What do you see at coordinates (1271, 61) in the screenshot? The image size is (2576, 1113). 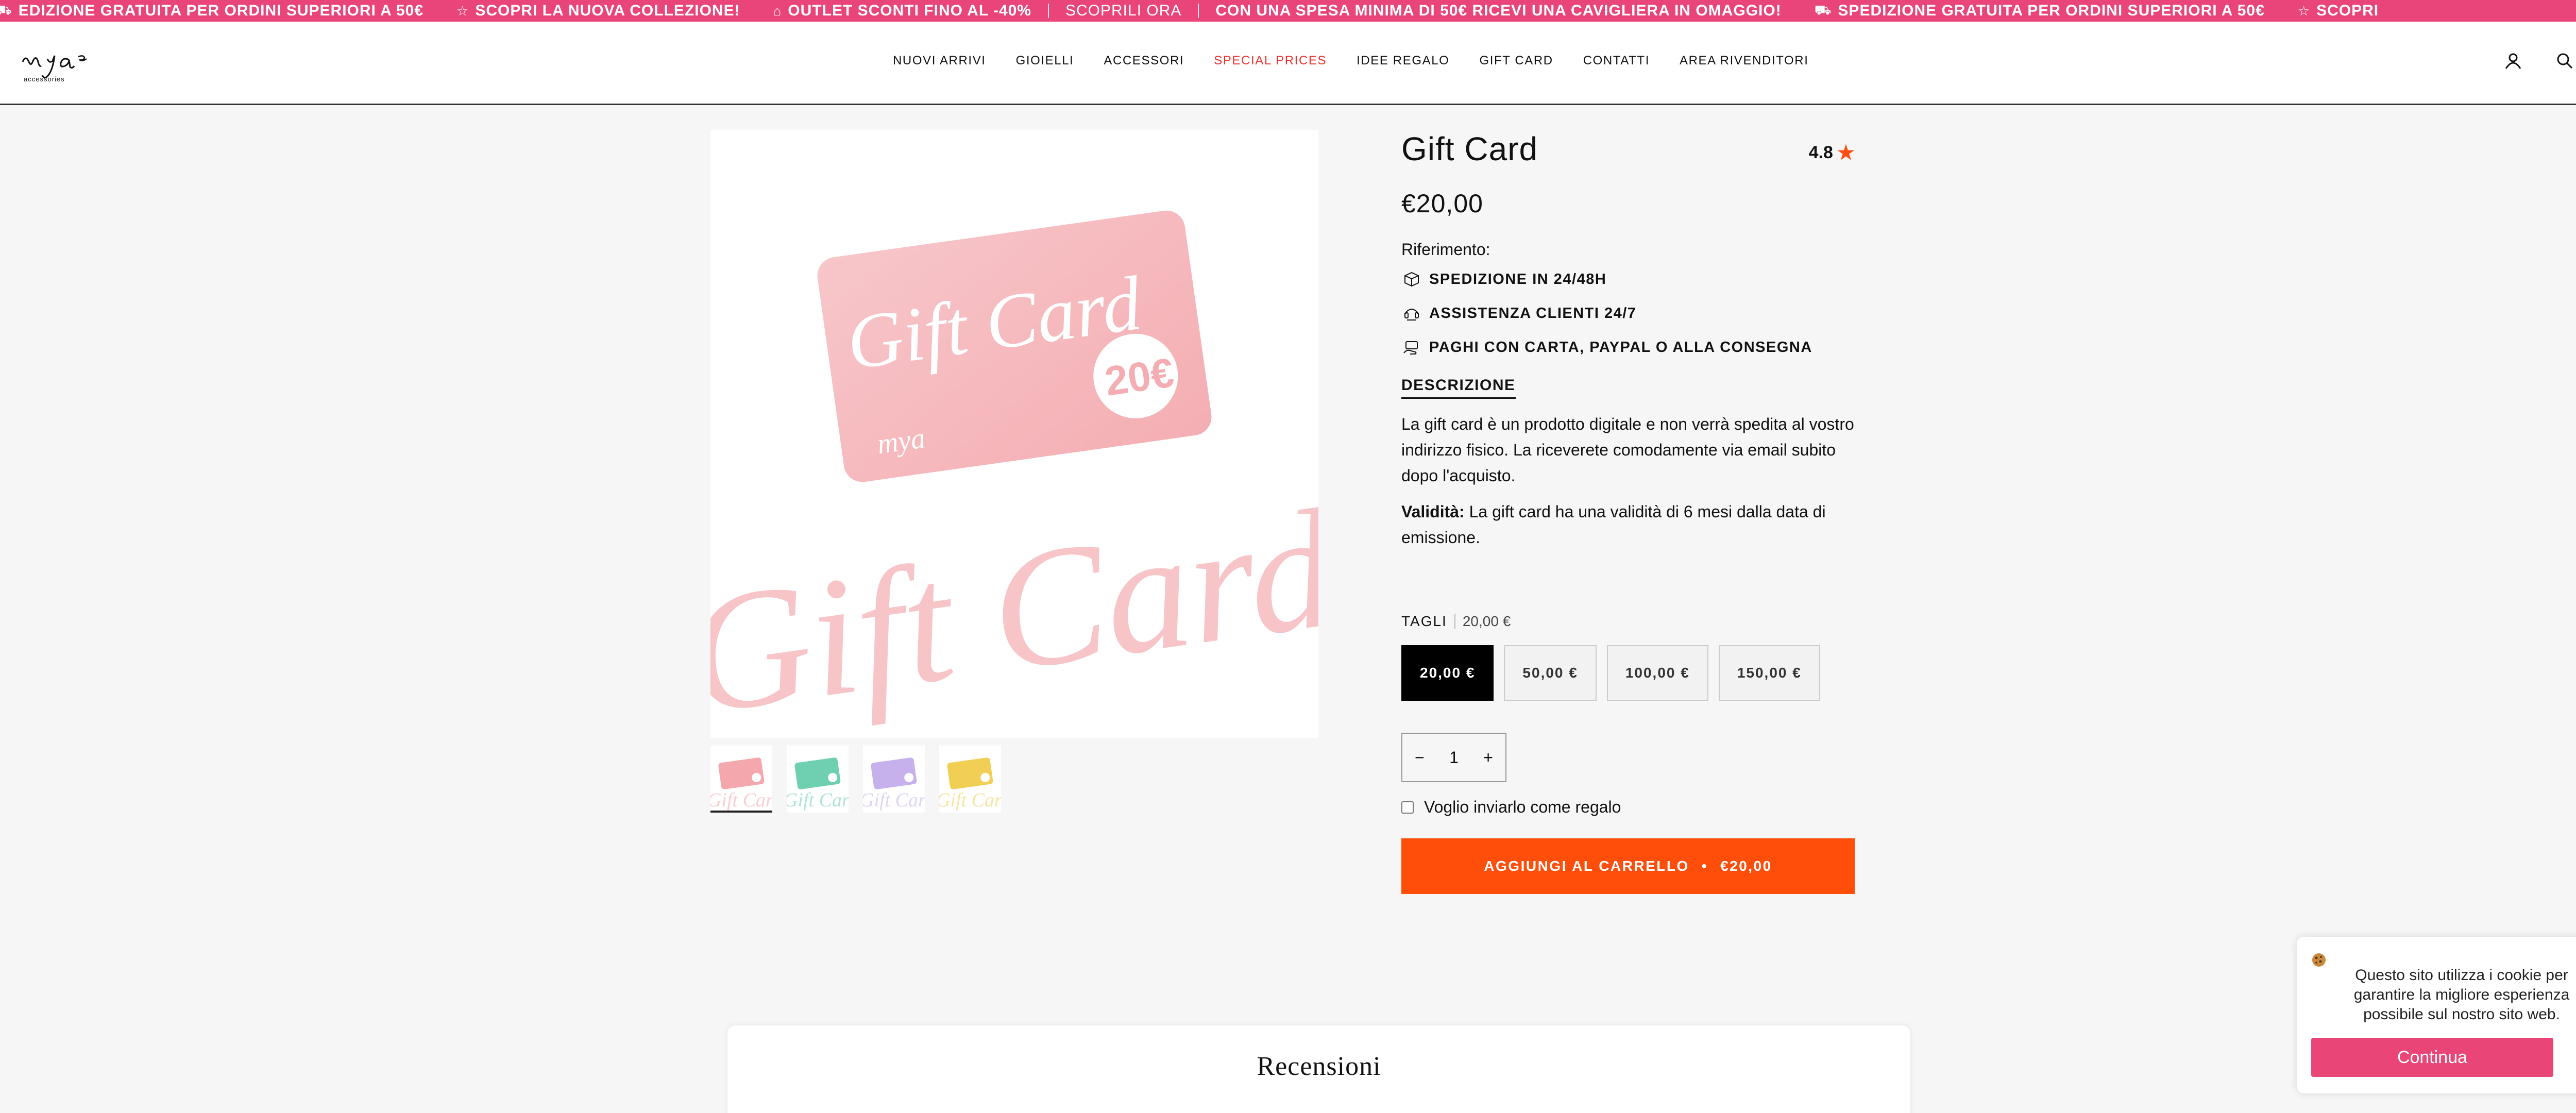 I see `nav-item-special-prices: SPECIAL PRICES` at bounding box center [1271, 61].